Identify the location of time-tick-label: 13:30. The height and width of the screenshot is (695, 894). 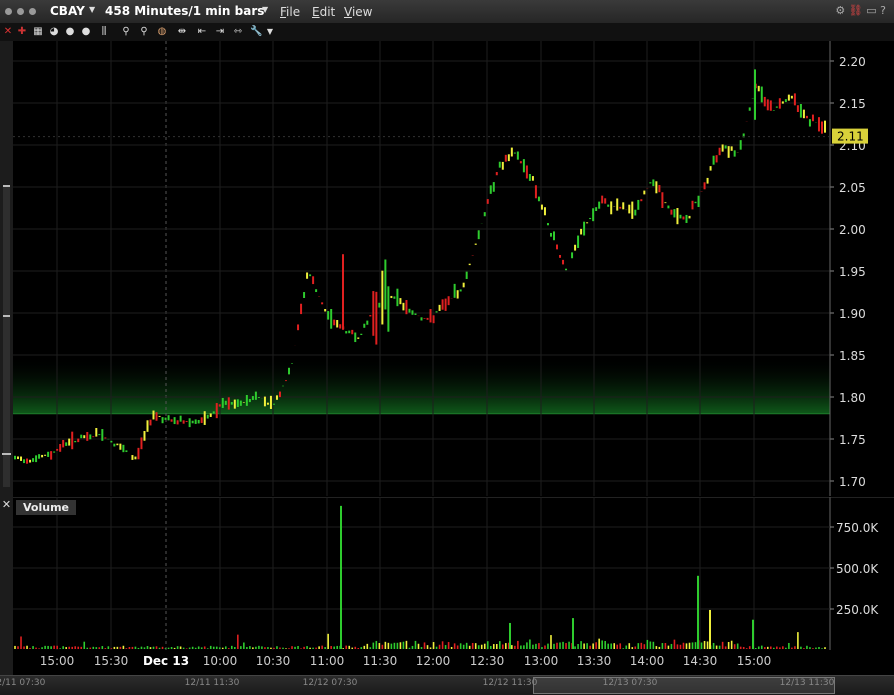
(594, 661).